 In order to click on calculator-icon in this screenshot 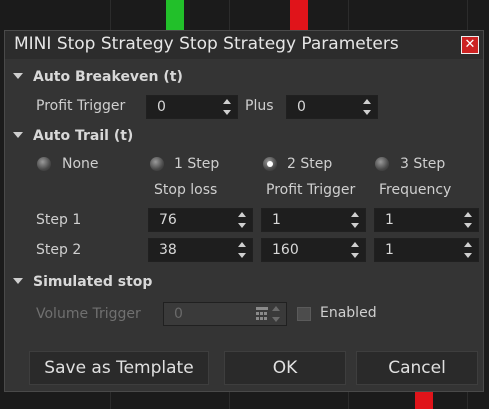, I will do `click(262, 314)`.